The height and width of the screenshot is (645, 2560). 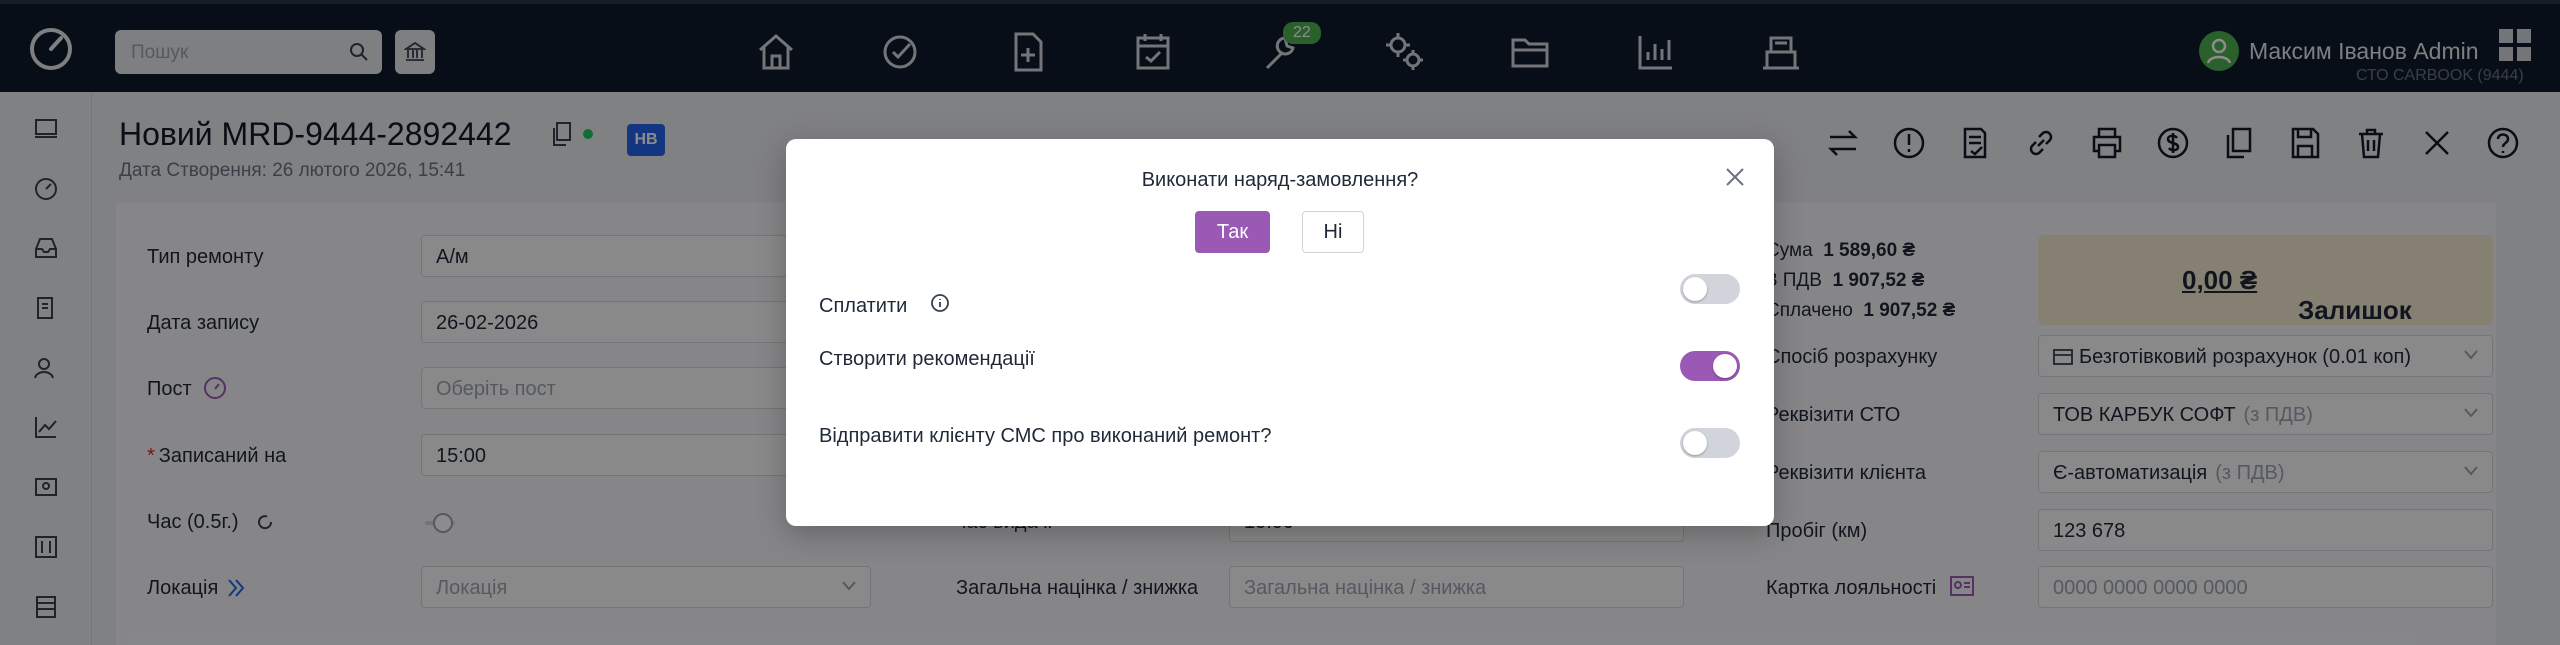 What do you see at coordinates (1333, 232) in the screenshot?
I see `confirm-no-button: Ні` at bounding box center [1333, 232].